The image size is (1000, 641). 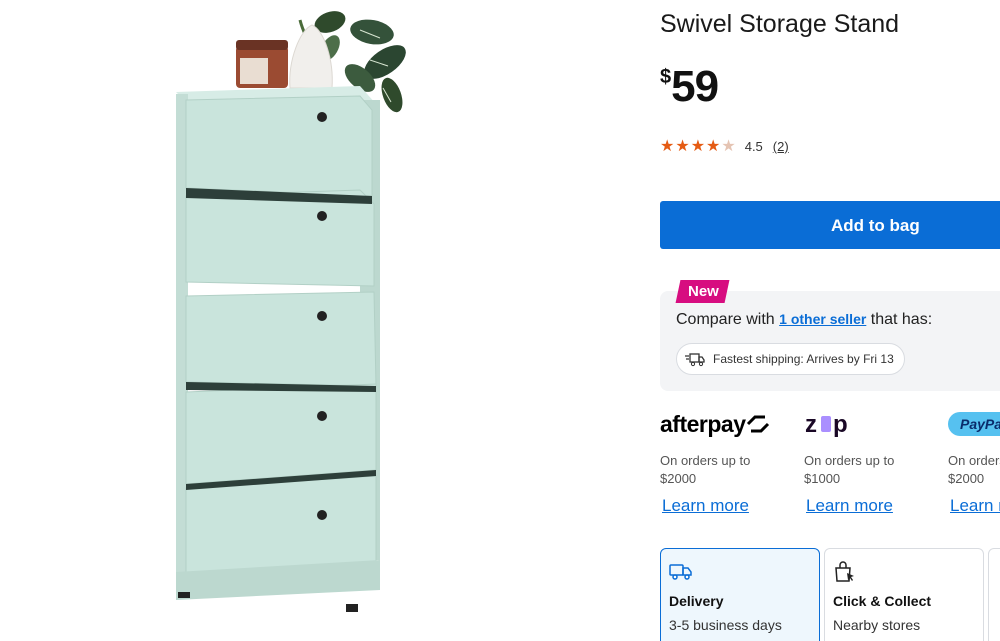 What do you see at coordinates (695, 360) in the screenshot?
I see `fast-truck-icon` at bounding box center [695, 360].